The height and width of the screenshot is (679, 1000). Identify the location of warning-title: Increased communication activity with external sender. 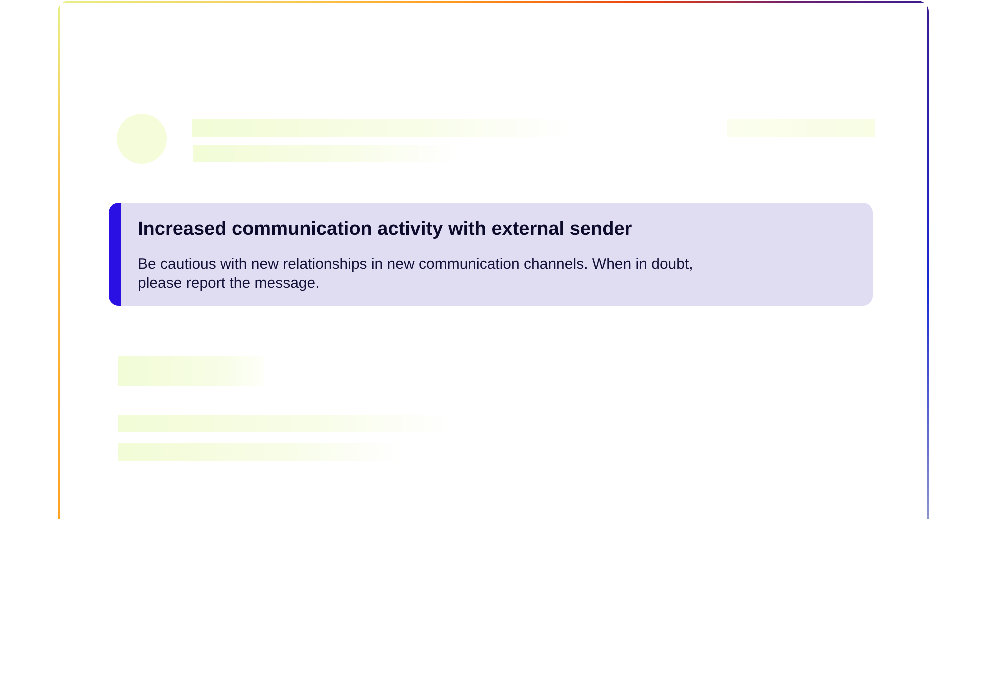
(386, 230).